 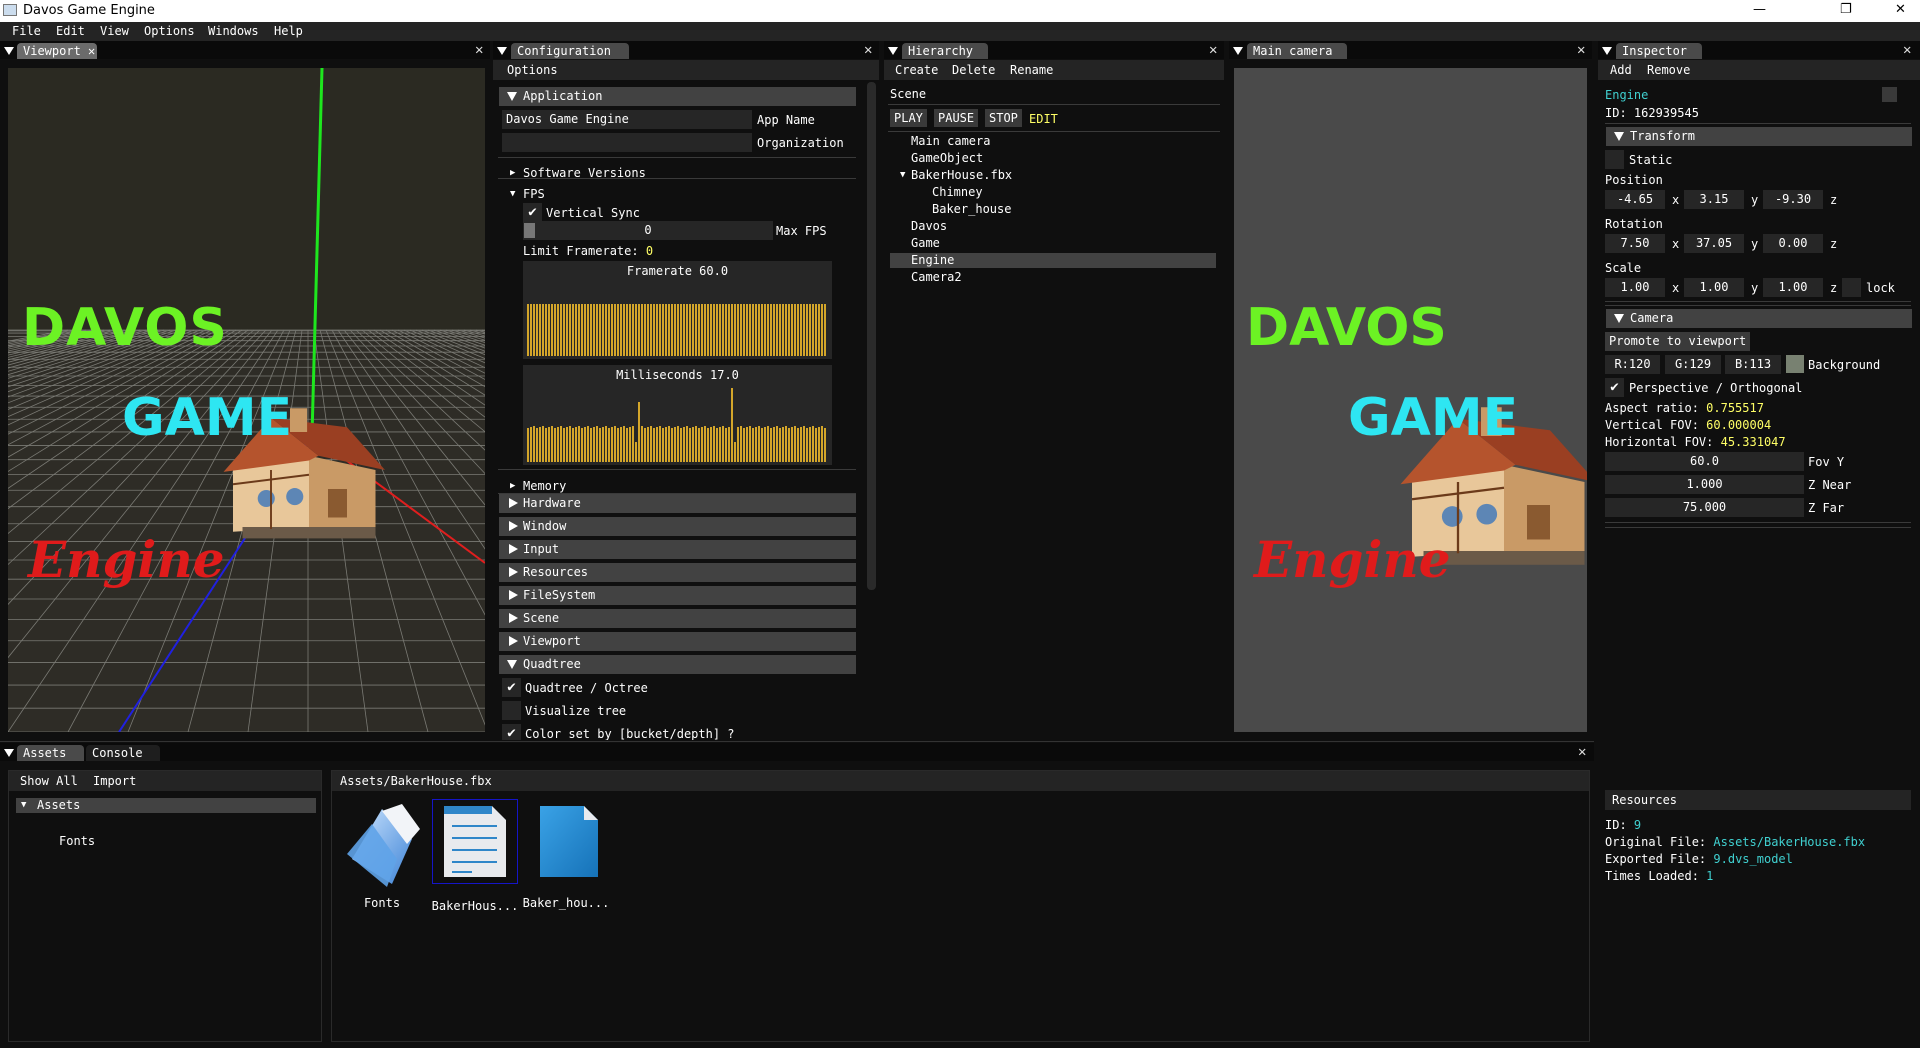 I want to click on hierarchy-item: Chimney, so click(x=1053, y=192).